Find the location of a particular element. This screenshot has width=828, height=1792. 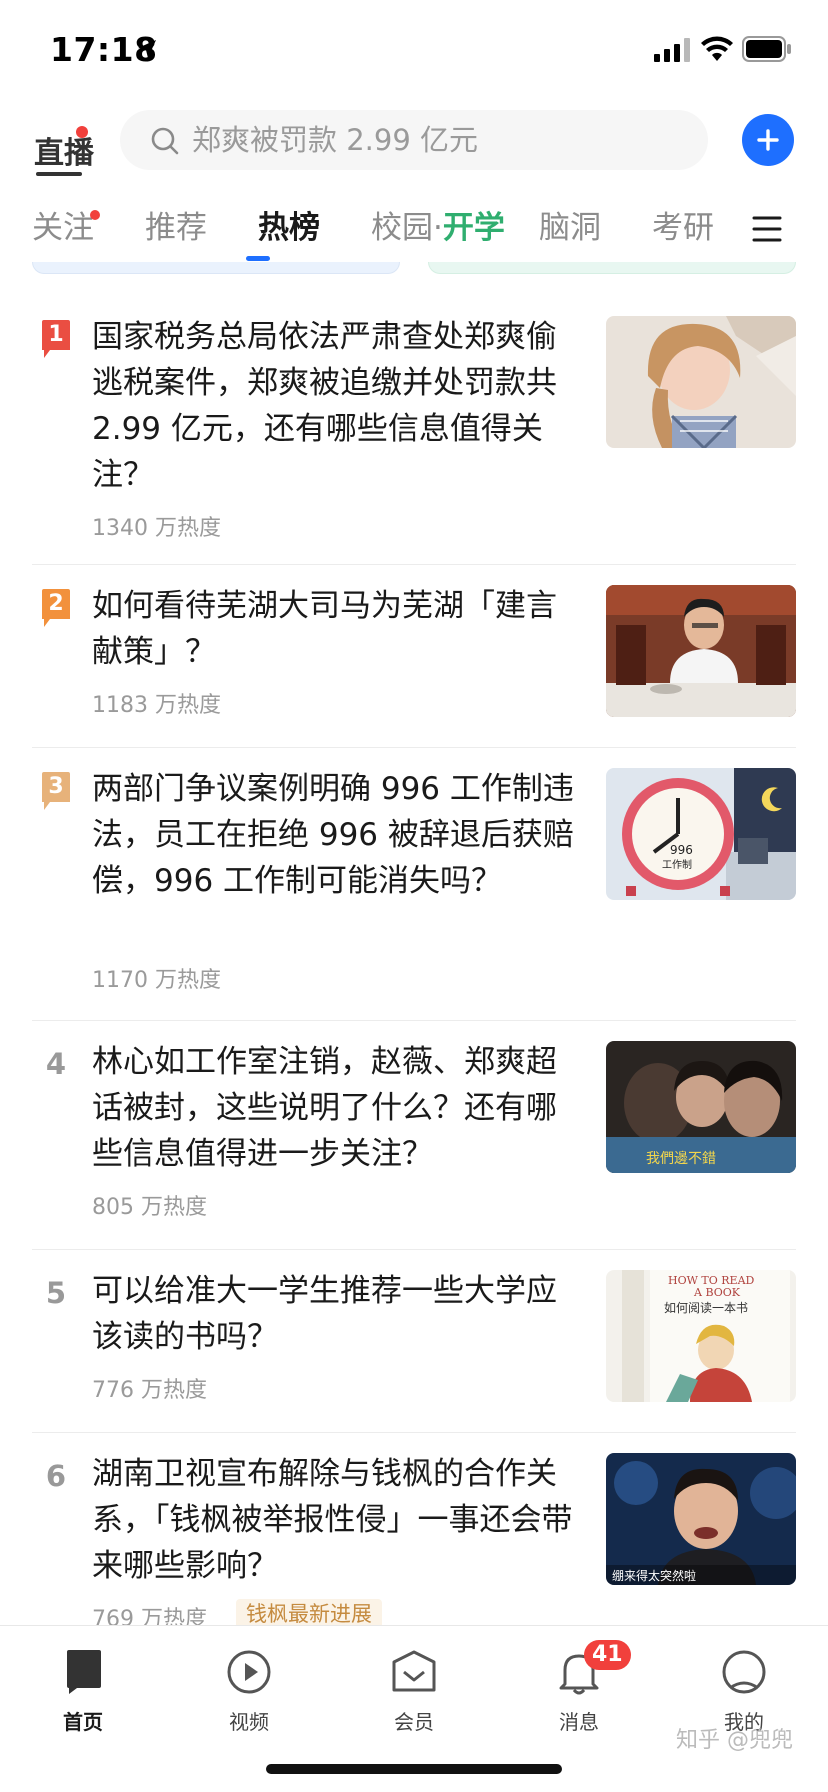

item-title: 如何看待芜湖大司马为芜湖「建言献策」？ is located at coordinates (336, 629).